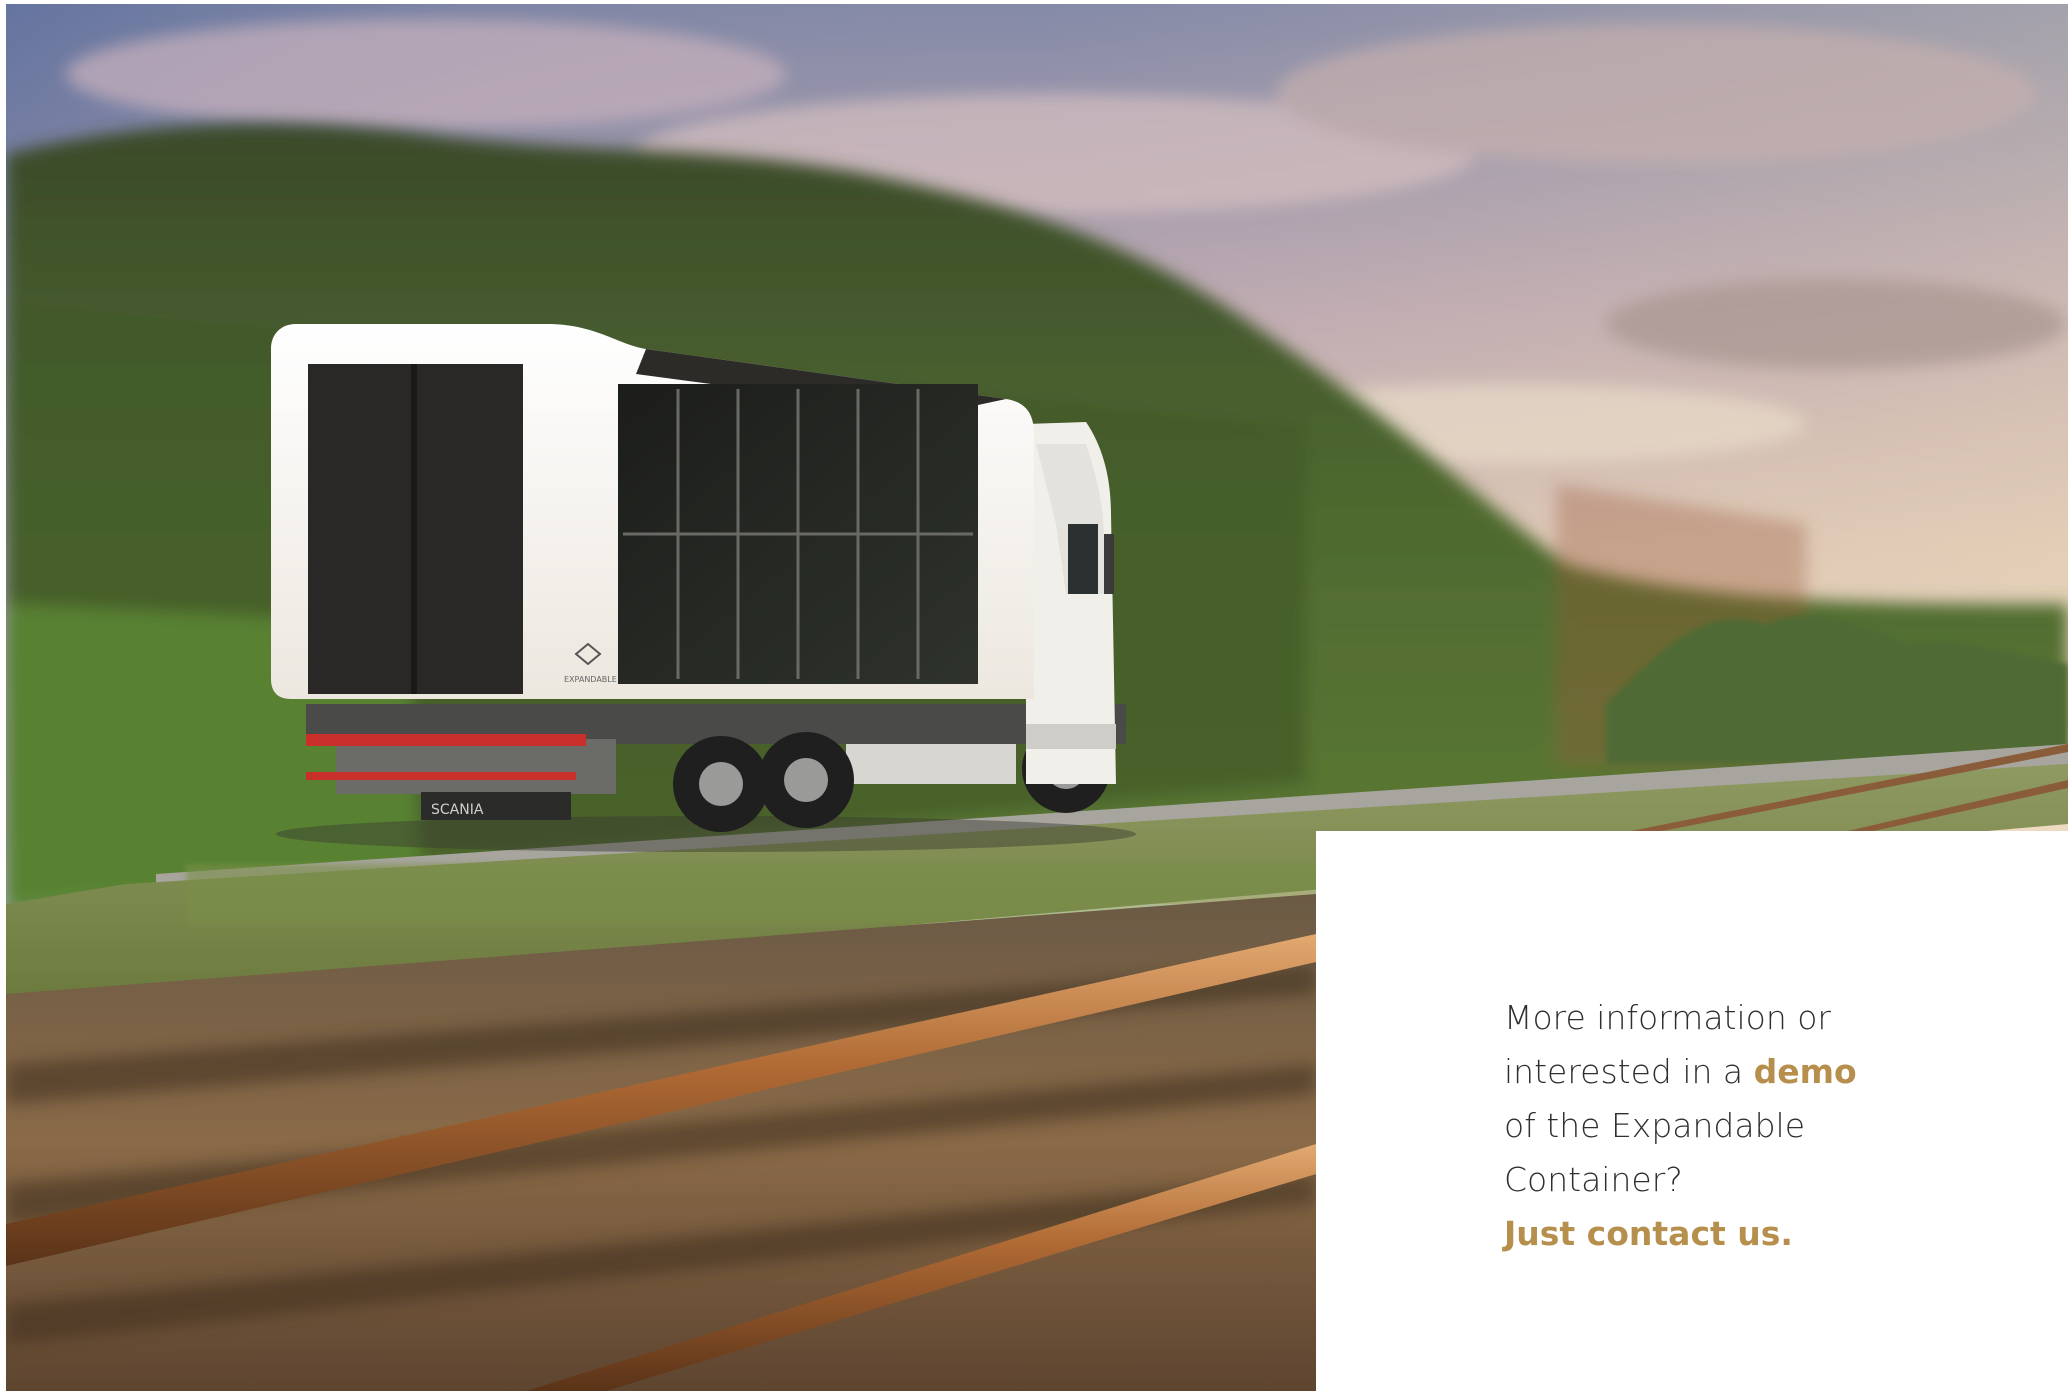  Describe the element at coordinates (1629, 1071) in the screenshot. I see `message-line-2-text: interested in a` at that location.